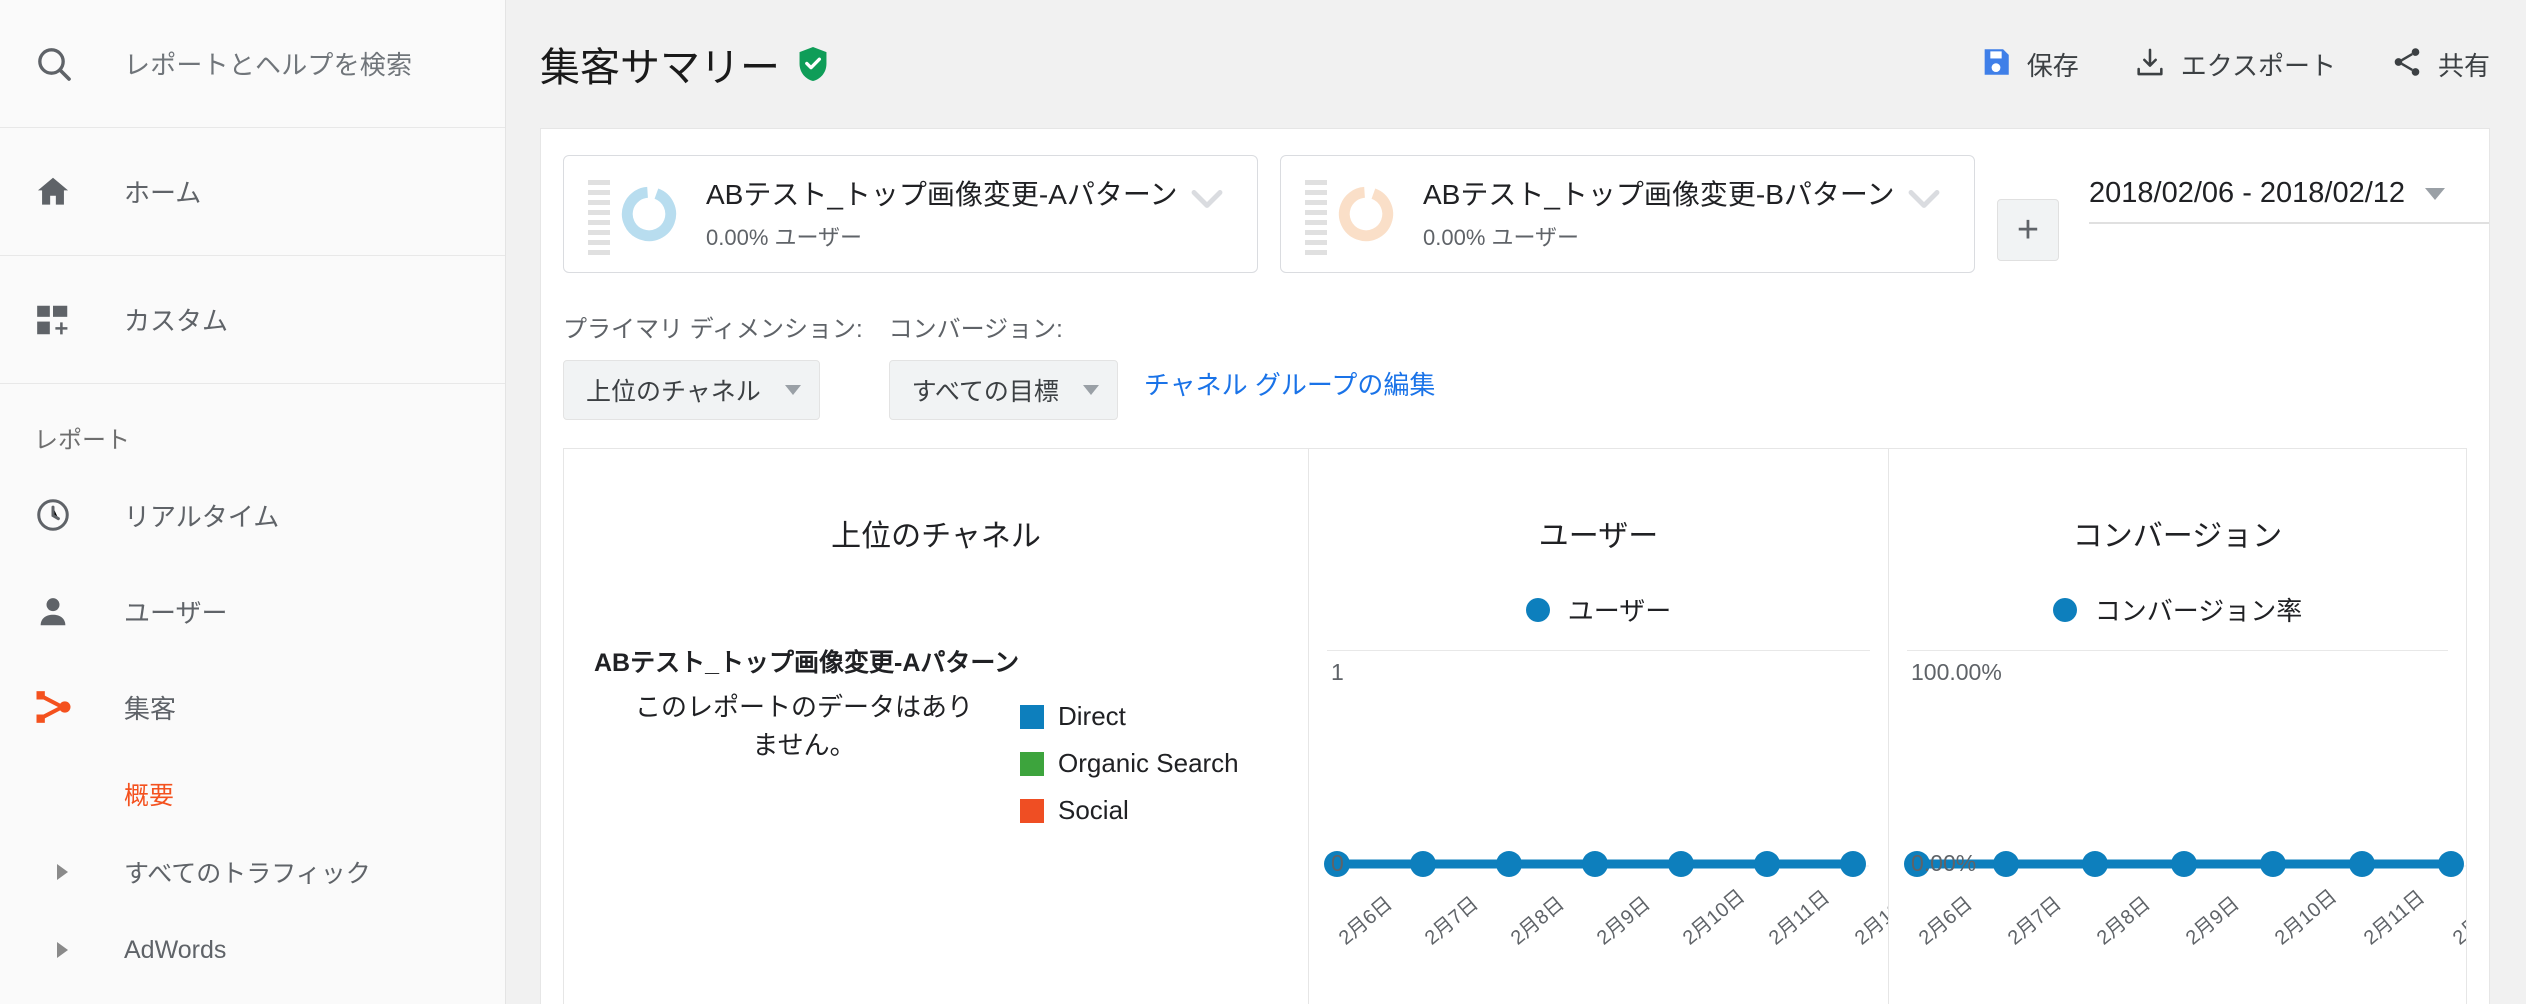 The width and height of the screenshot is (2526, 1004). Describe the element at coordinates (1516, 64) in the screenshot. I see `page-header: 集客サマリー 保存 エクスポート 共有` at that location.